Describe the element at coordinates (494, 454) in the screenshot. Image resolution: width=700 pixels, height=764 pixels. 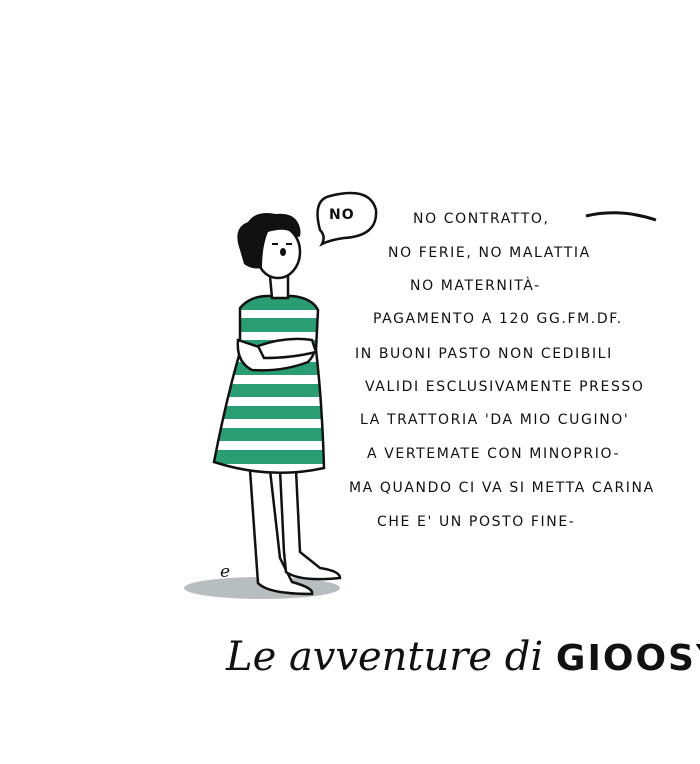
I see `speech-line-8: A VERTEMATE CON MINOPRIO-` at that location.